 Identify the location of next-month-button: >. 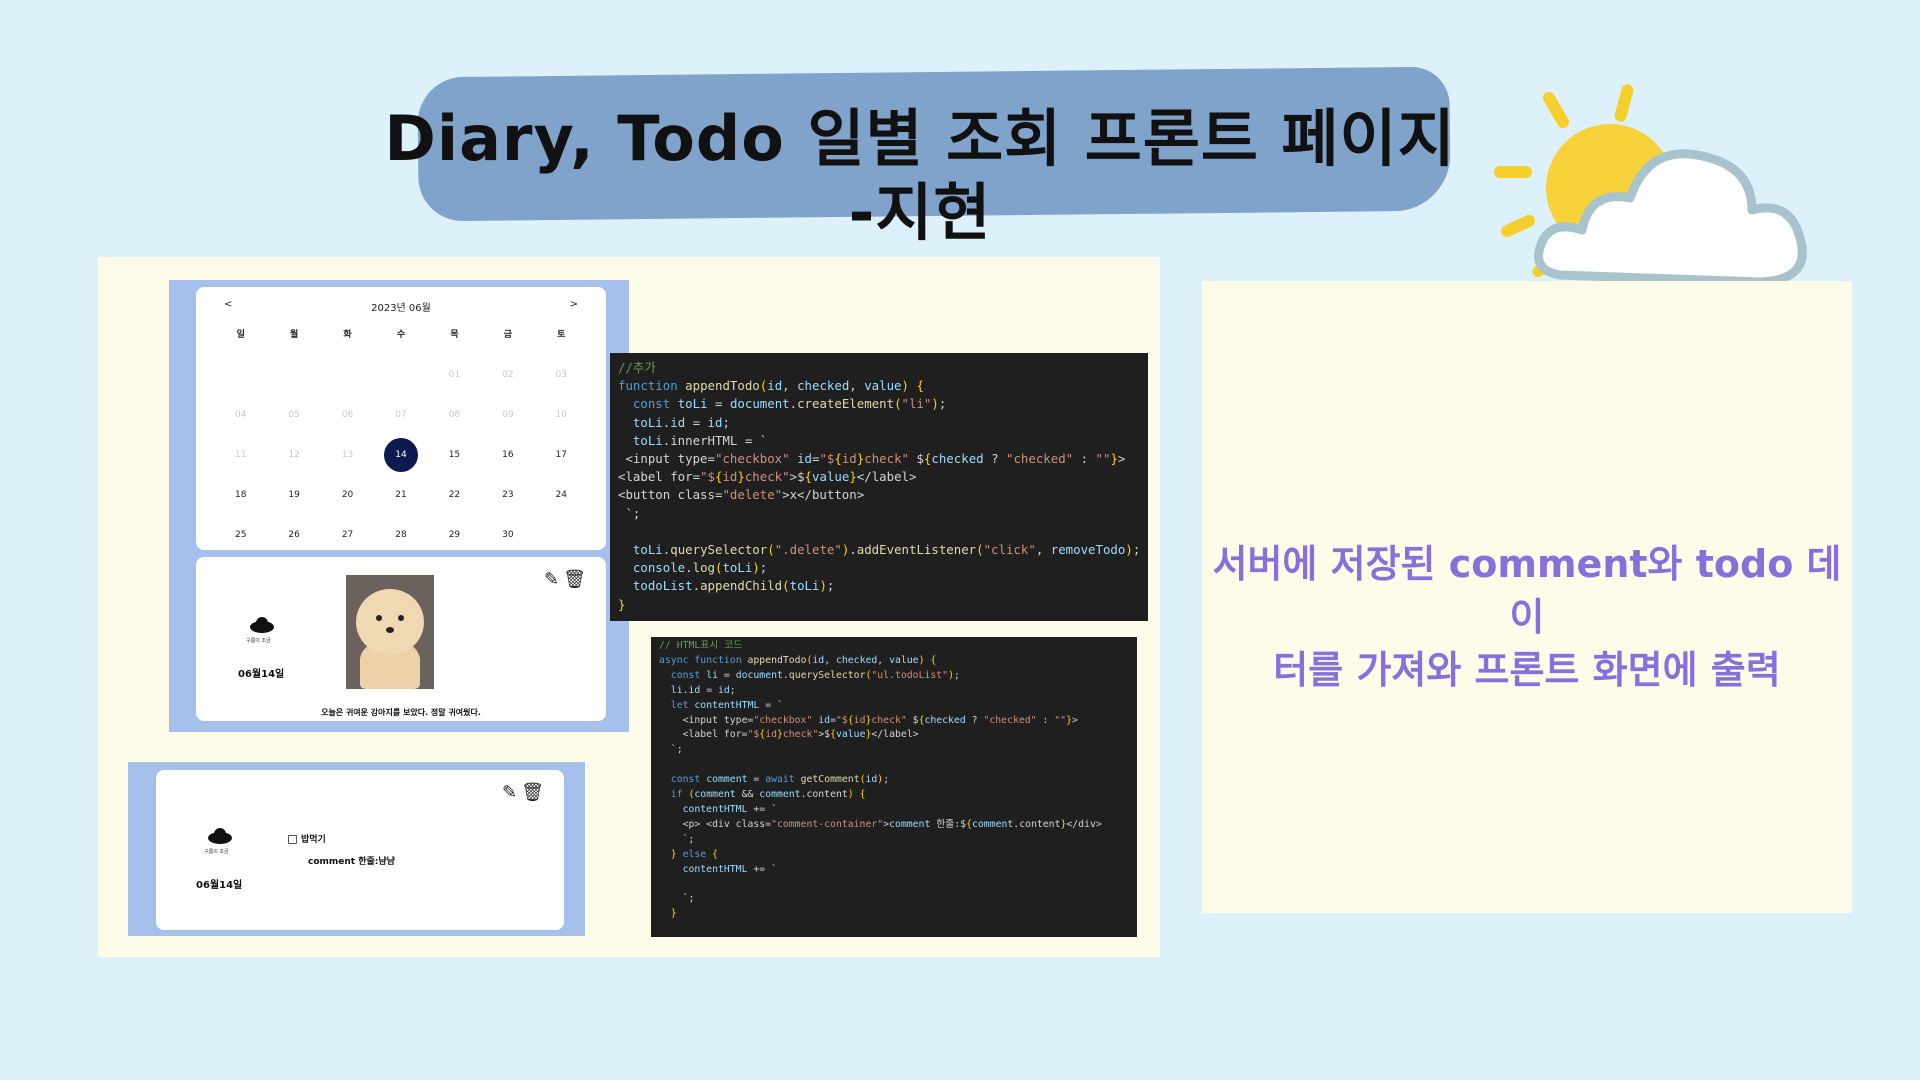
(574, 304).